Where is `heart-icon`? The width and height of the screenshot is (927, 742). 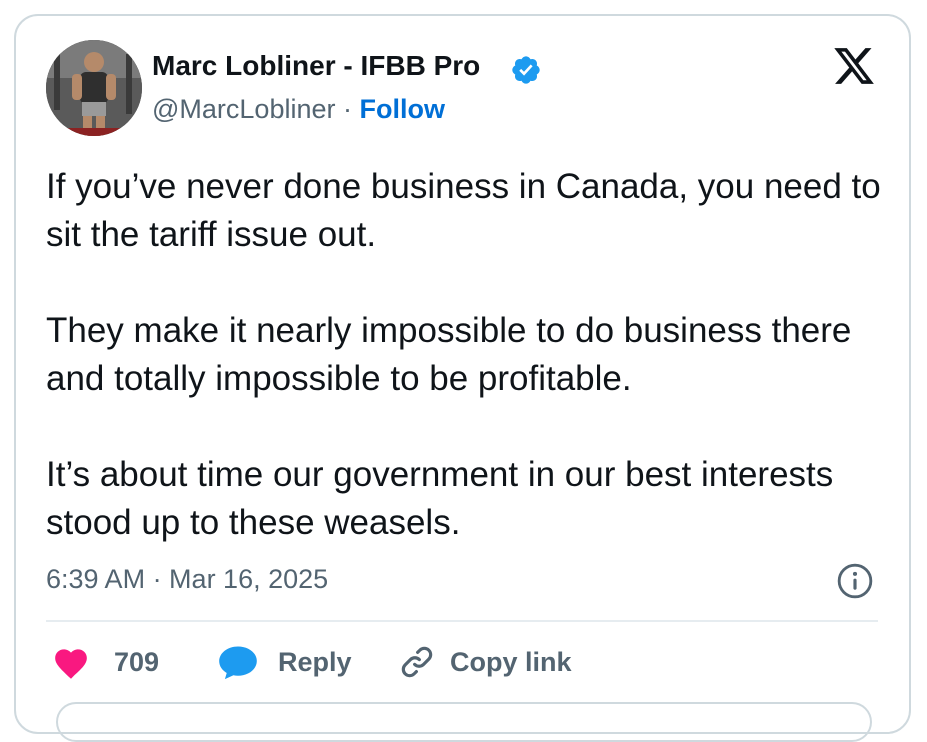 heart-icon is located at coordinates (71, 664).